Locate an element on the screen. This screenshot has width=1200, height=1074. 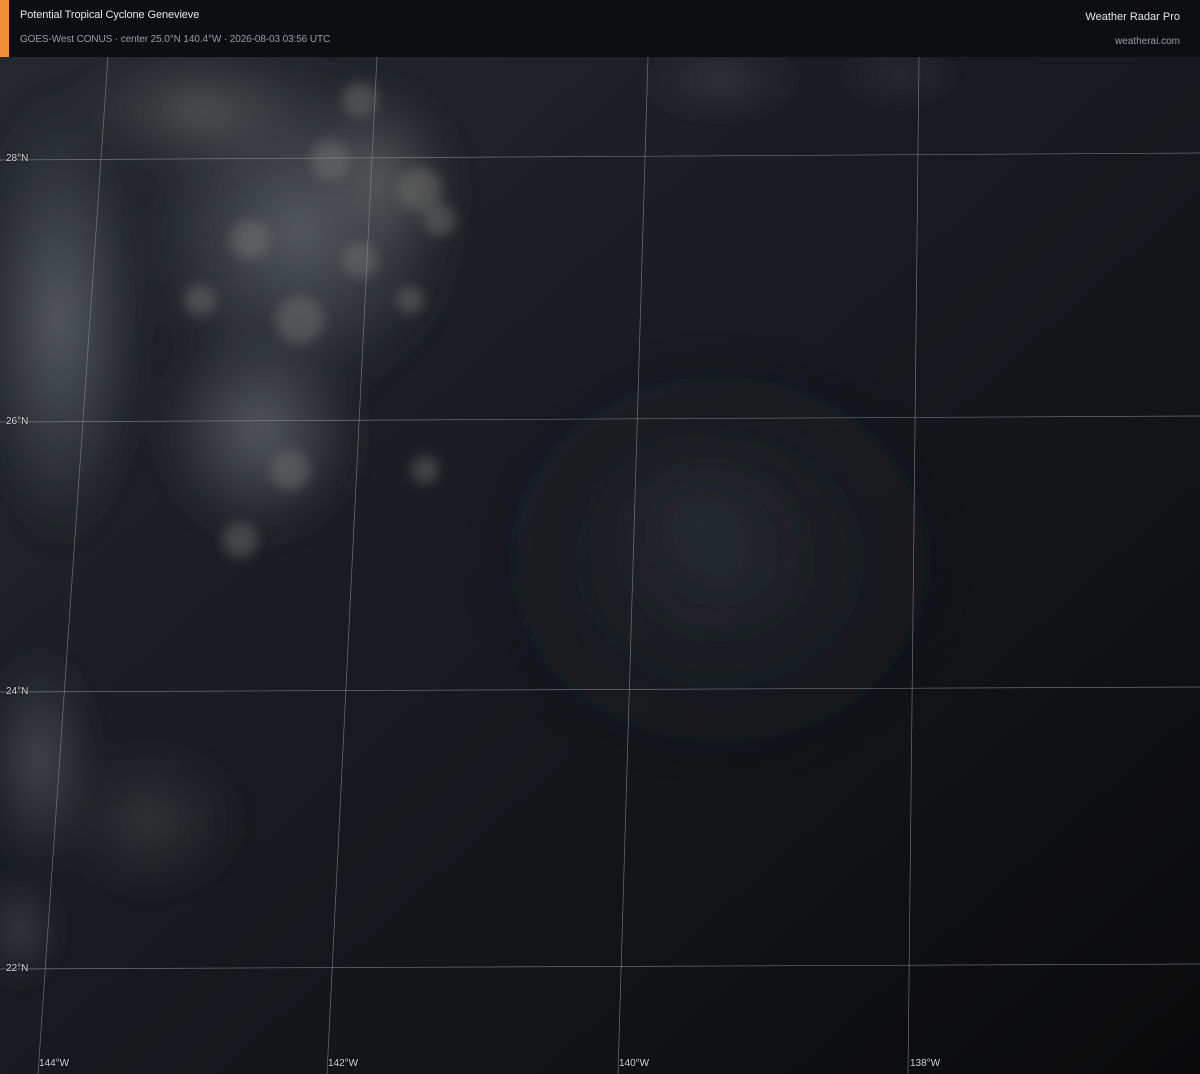
lat-label-26n: 26°N is located at coordinates (17, 421).